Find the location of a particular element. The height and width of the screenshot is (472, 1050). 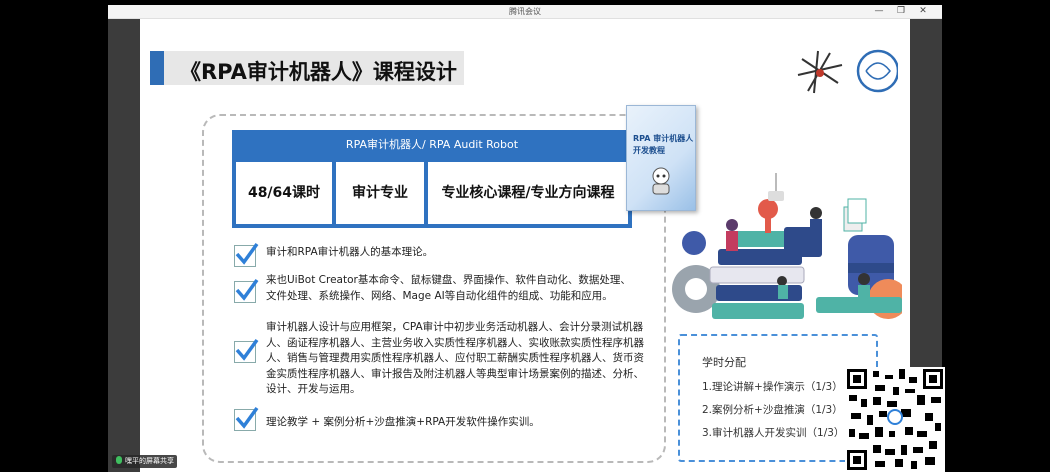

left-letterbox is located at coordinates (124, 245).